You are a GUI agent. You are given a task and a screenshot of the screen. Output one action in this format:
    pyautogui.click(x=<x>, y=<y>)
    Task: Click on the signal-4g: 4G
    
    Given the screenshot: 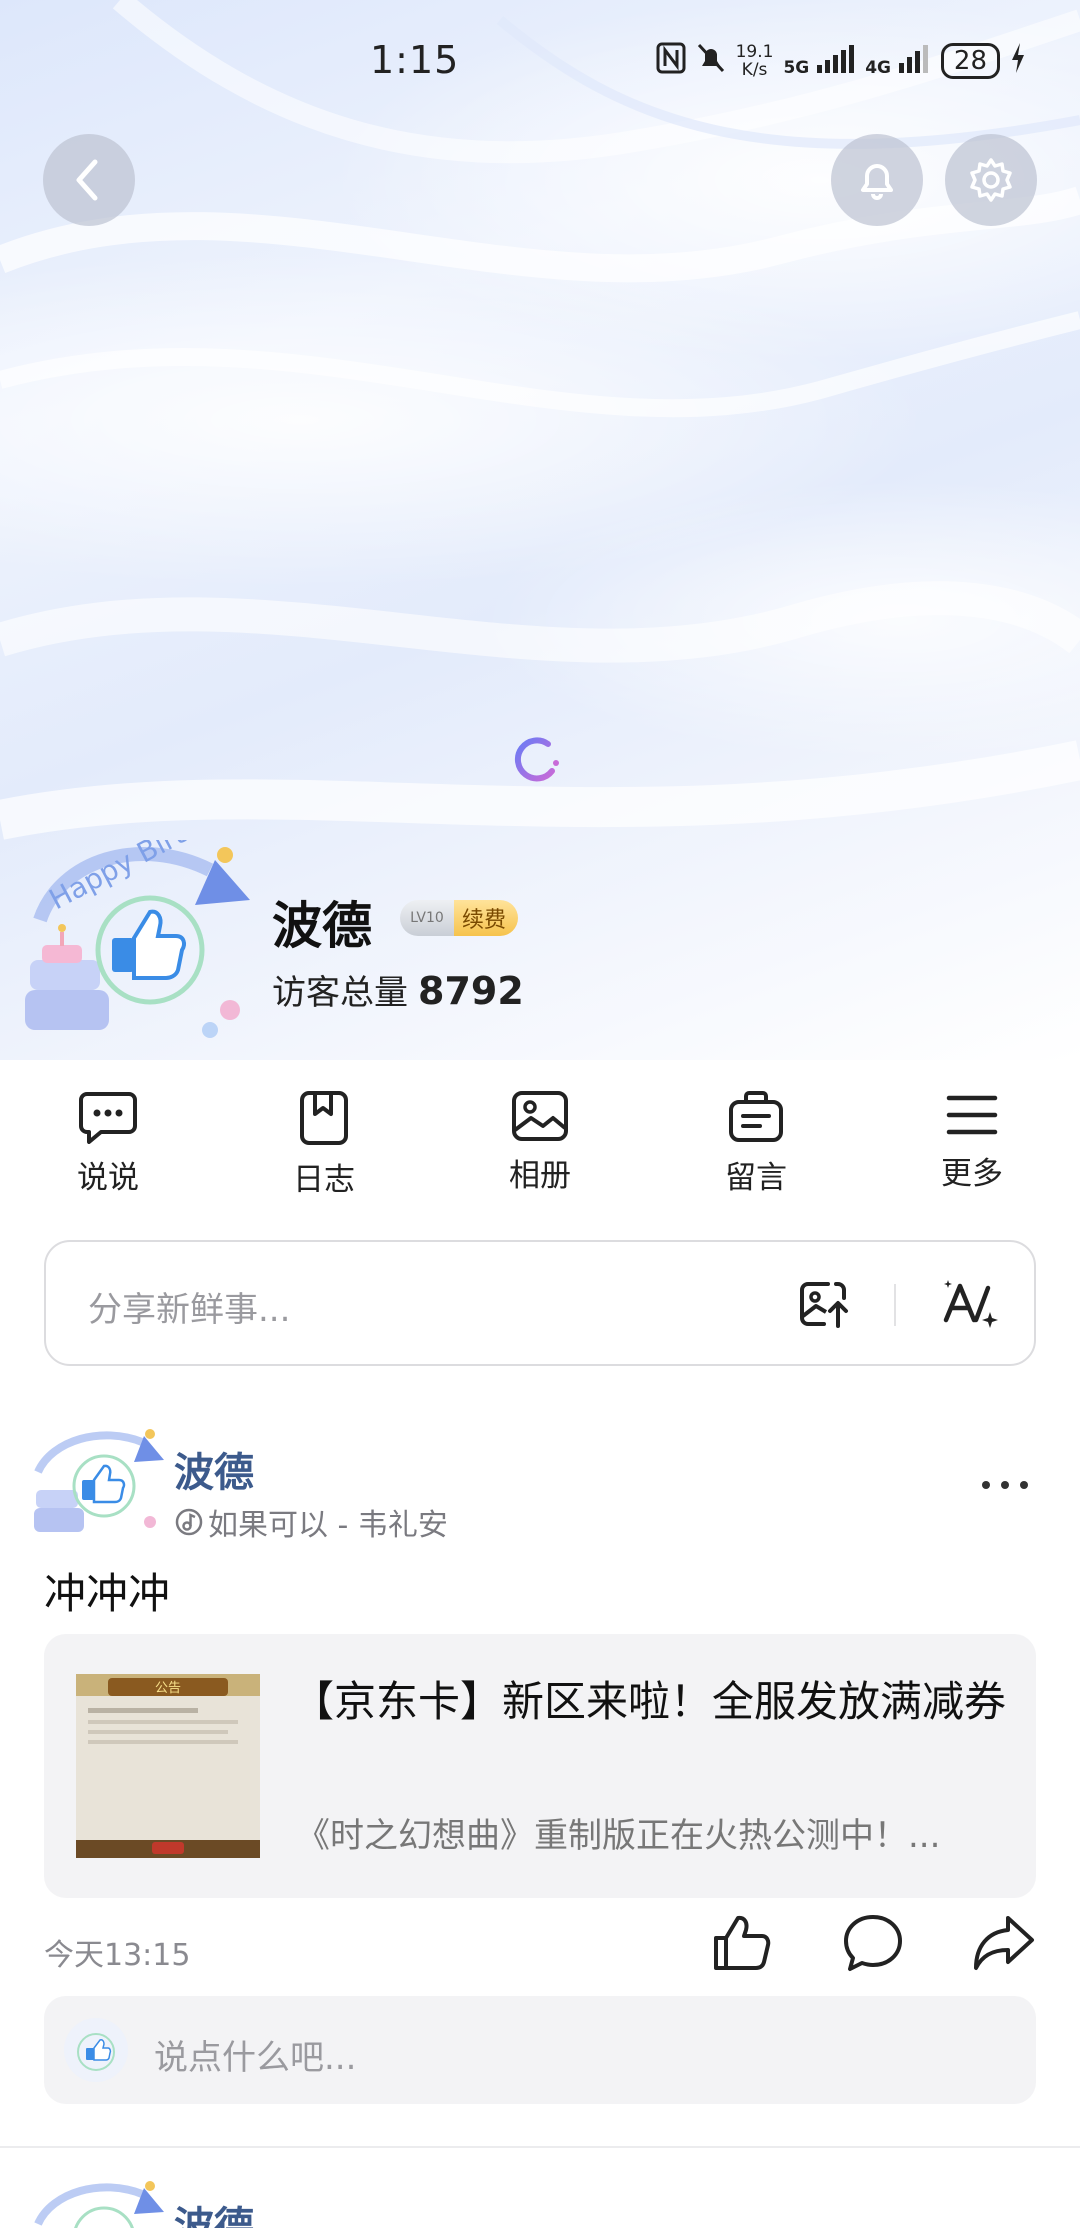 What is the action you would take?
    pyautogui.click(x=898, y=61)
    